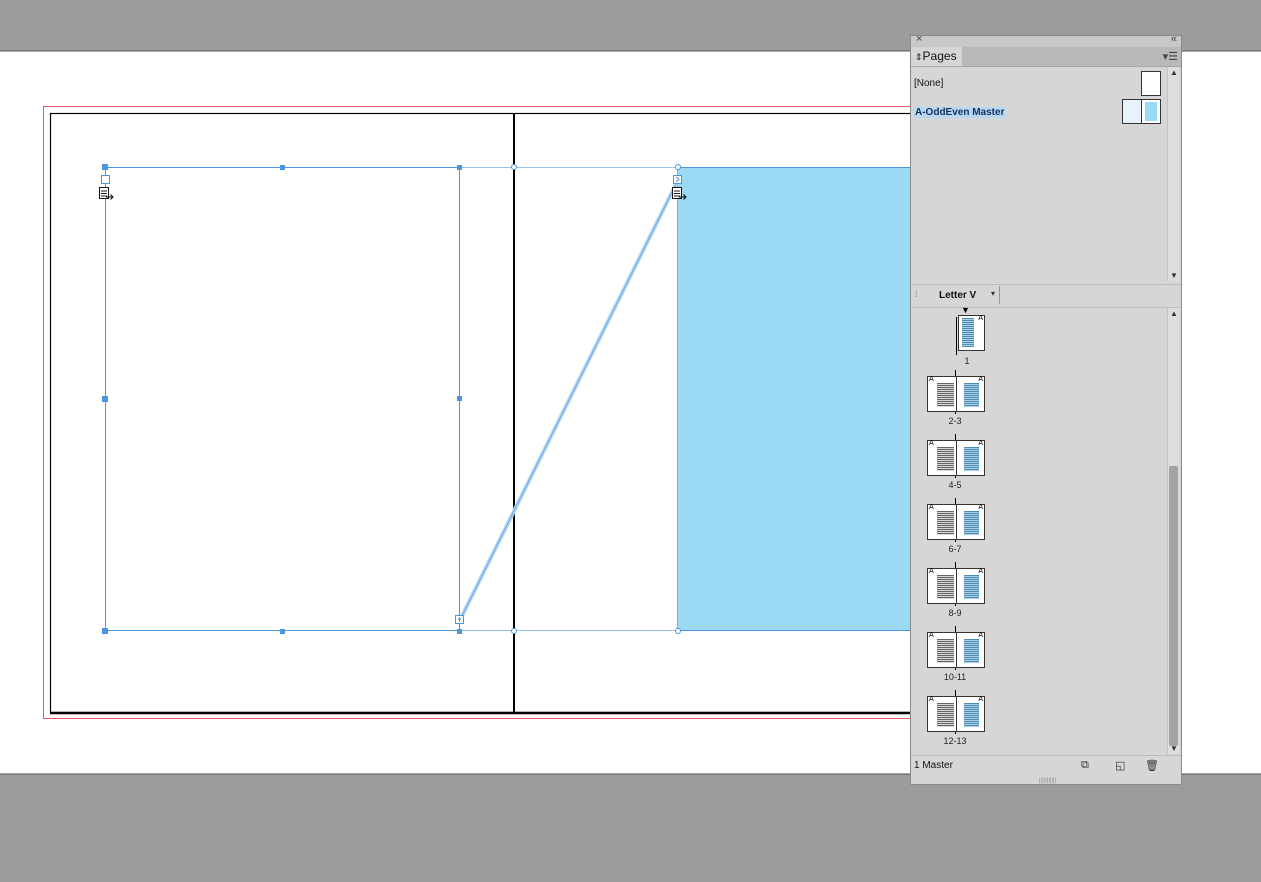  What do you see at coordinates (993, 293) in the screenshot?
I see `chevron-down-icon: ▾` at bounding box center [993, 293].